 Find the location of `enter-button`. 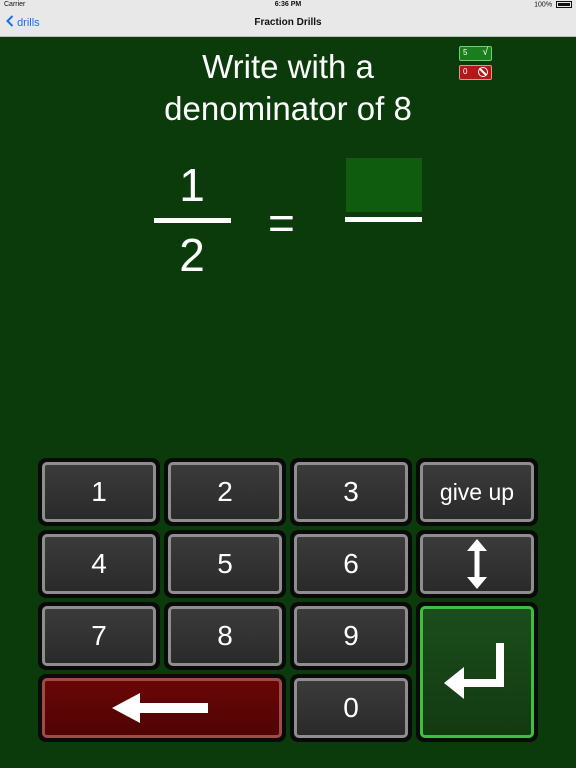

enter-button is located at coordinates (477, 672).